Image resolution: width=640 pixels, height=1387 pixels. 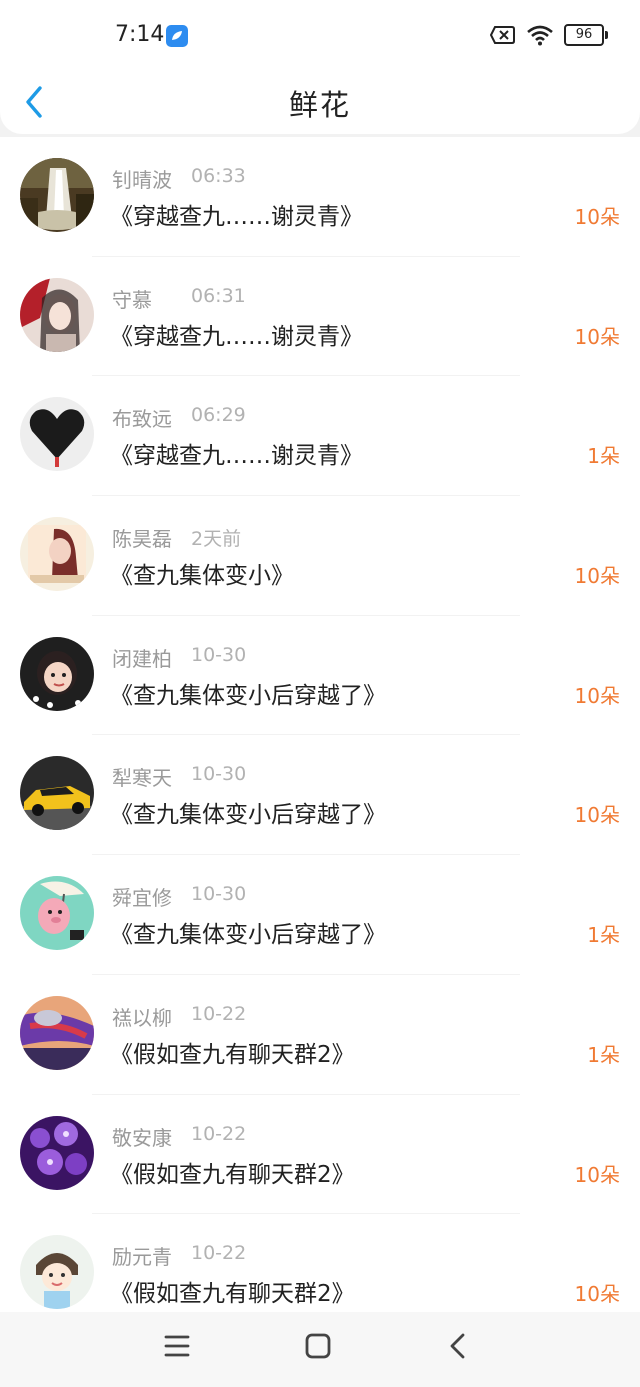 What do you see at coordinates (142, 898) in the screenshot?
I see `user-name: 舜宜修` at bounding box center [142, 898].